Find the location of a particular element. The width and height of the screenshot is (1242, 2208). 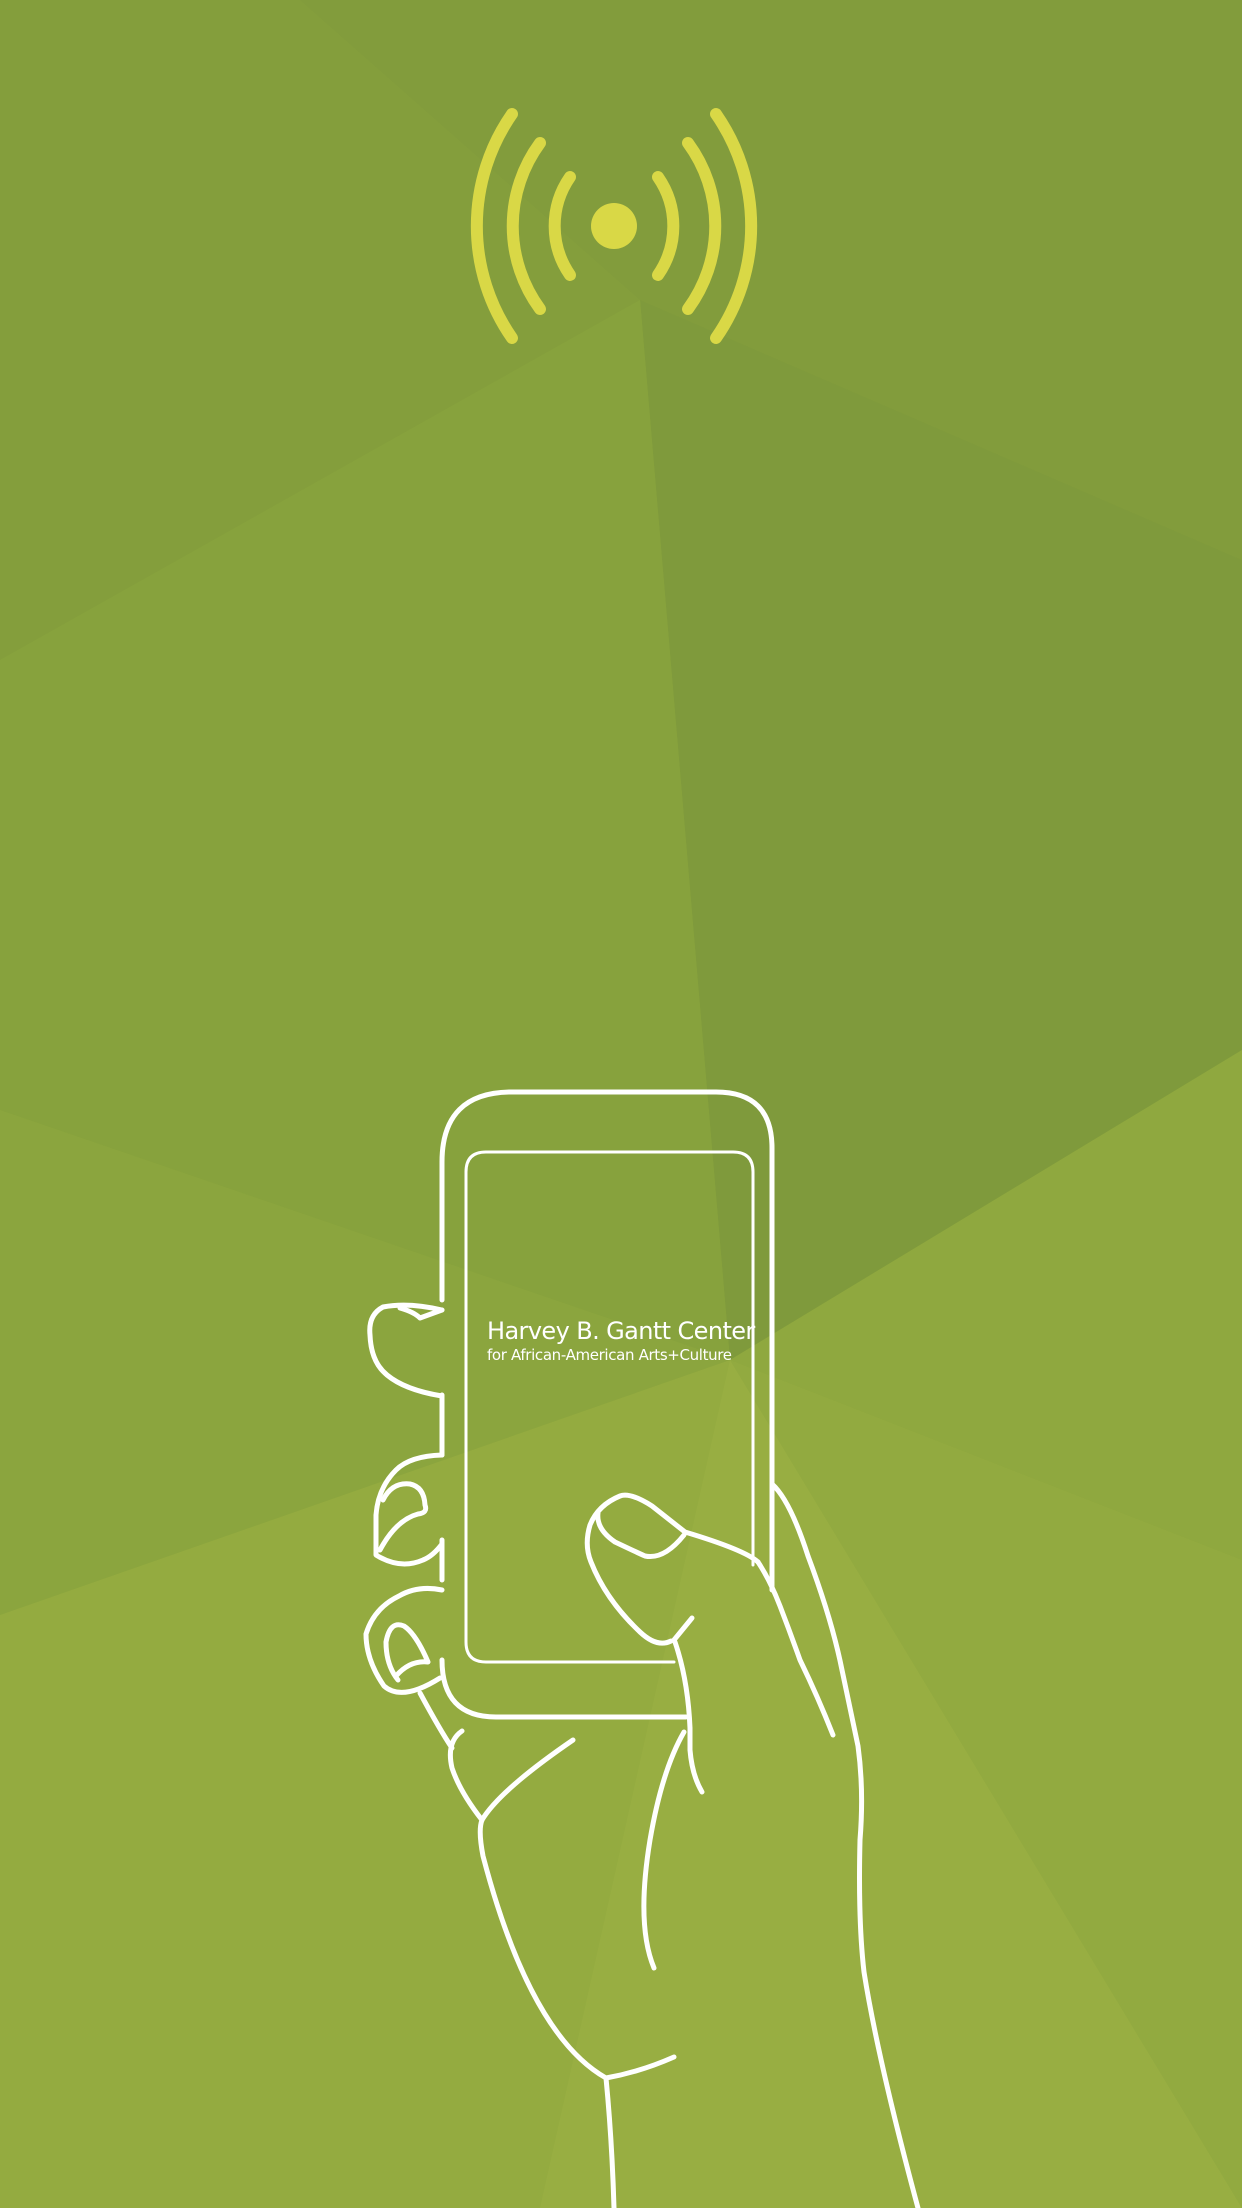

smartphone-screen-outline is located at coordinates (609, 1407).